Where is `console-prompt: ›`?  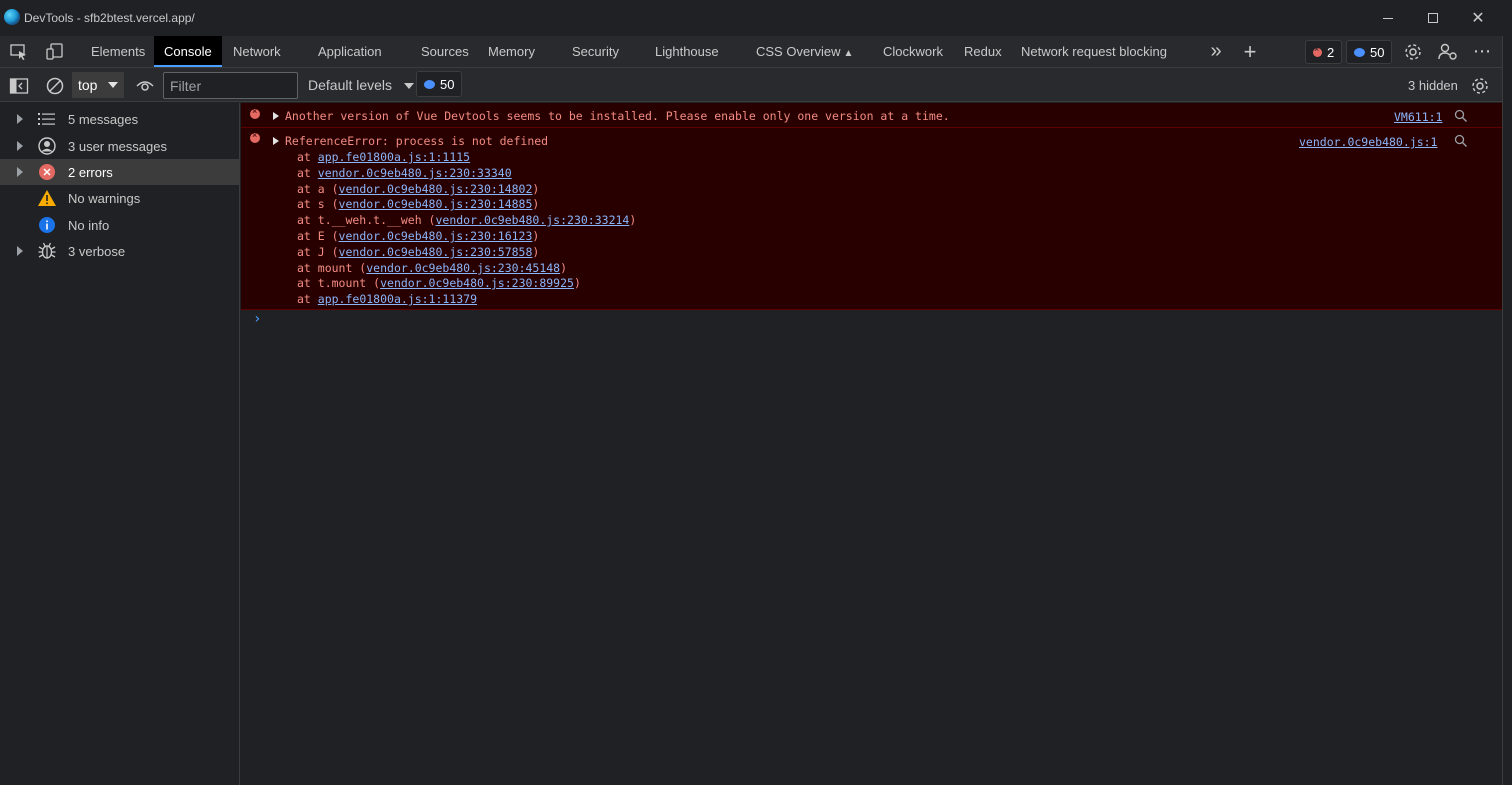
console-prompt: › is located at coordinates (257, 319).